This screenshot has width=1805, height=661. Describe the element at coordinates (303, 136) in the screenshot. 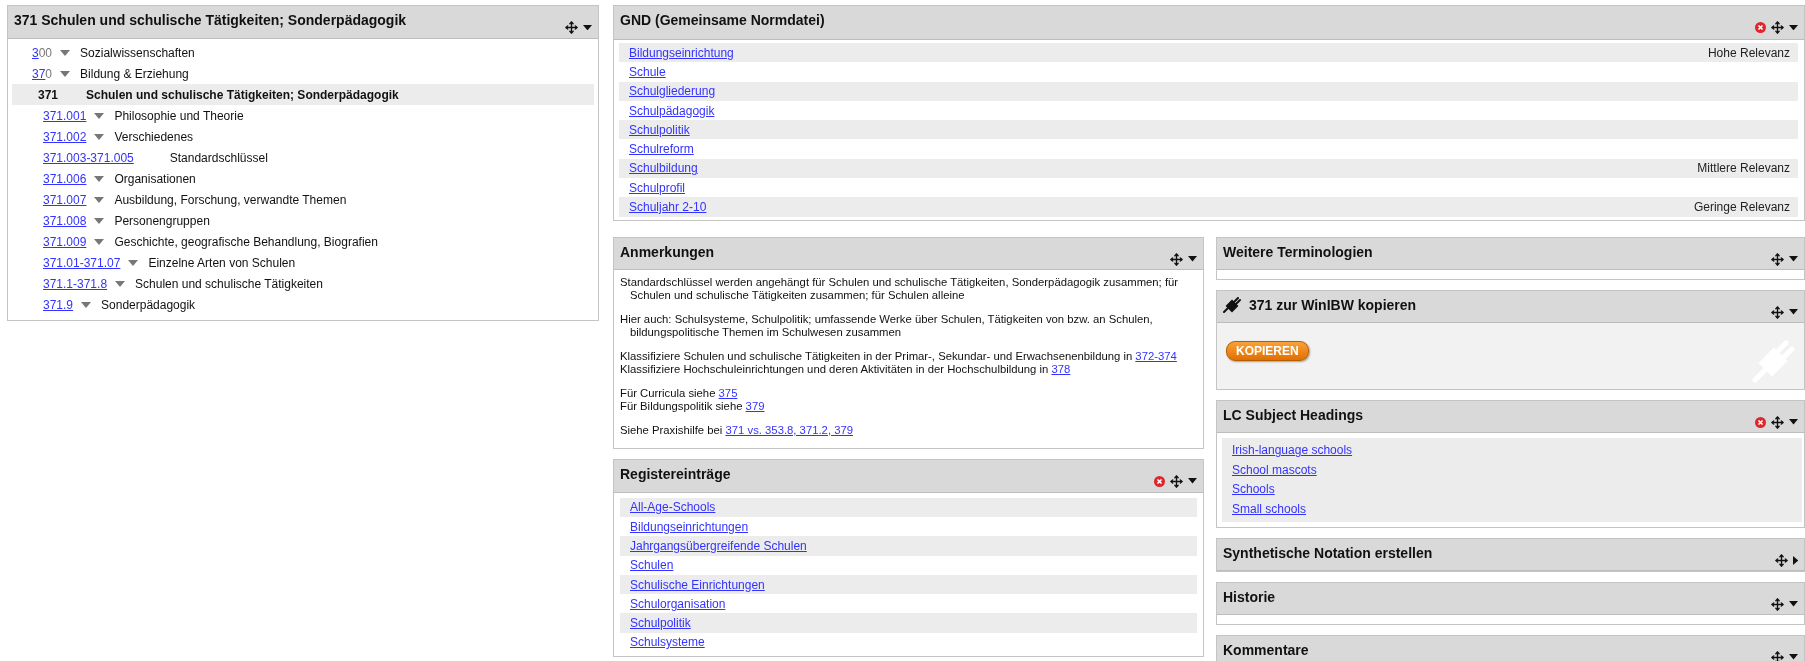

I see `tree-row: 371.002 Verschiedenes` at that location.